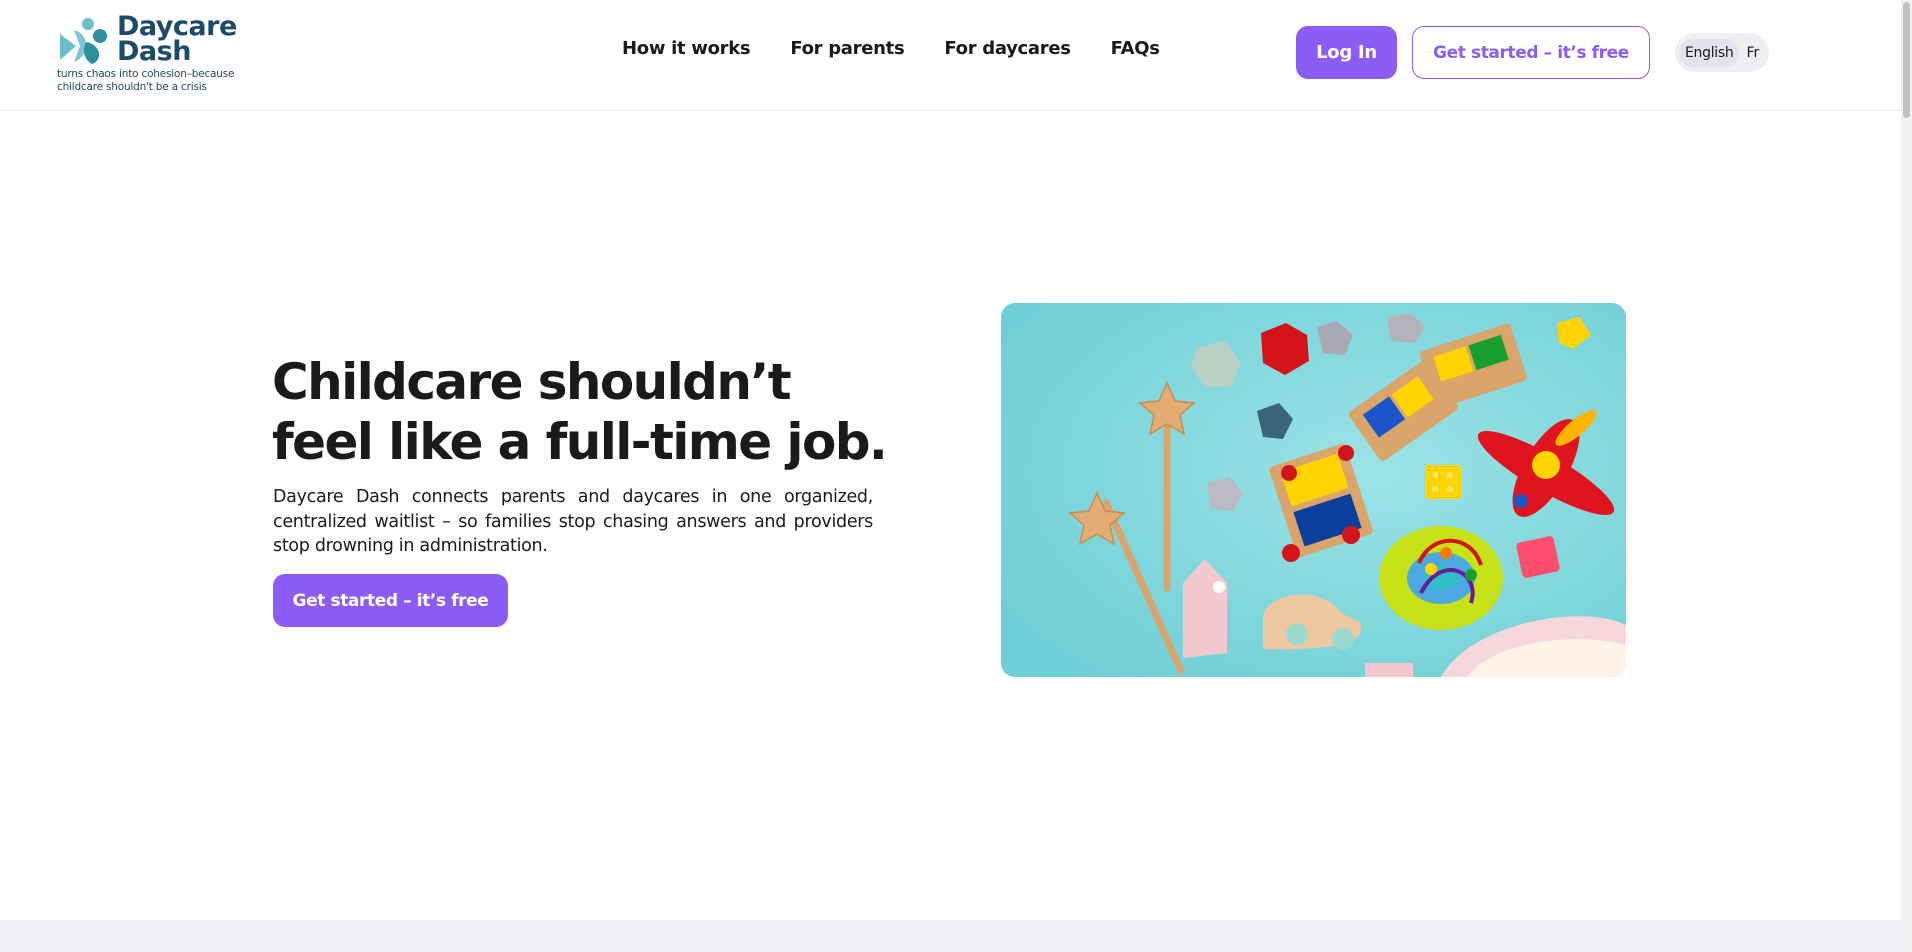  What do you see at coordinates (847, 48) in the screenshot?
I see `nav-for-parents: For parents` at bounding box center [847, 48].